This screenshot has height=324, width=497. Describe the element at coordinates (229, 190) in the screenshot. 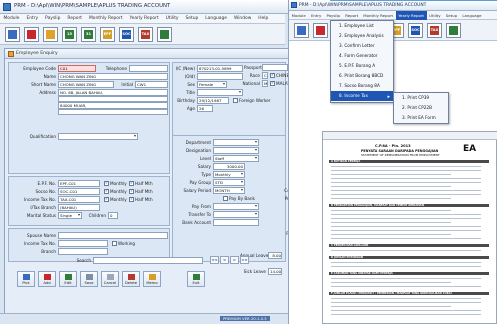

I see `salary-period-dropdown: MONTH` at that location.